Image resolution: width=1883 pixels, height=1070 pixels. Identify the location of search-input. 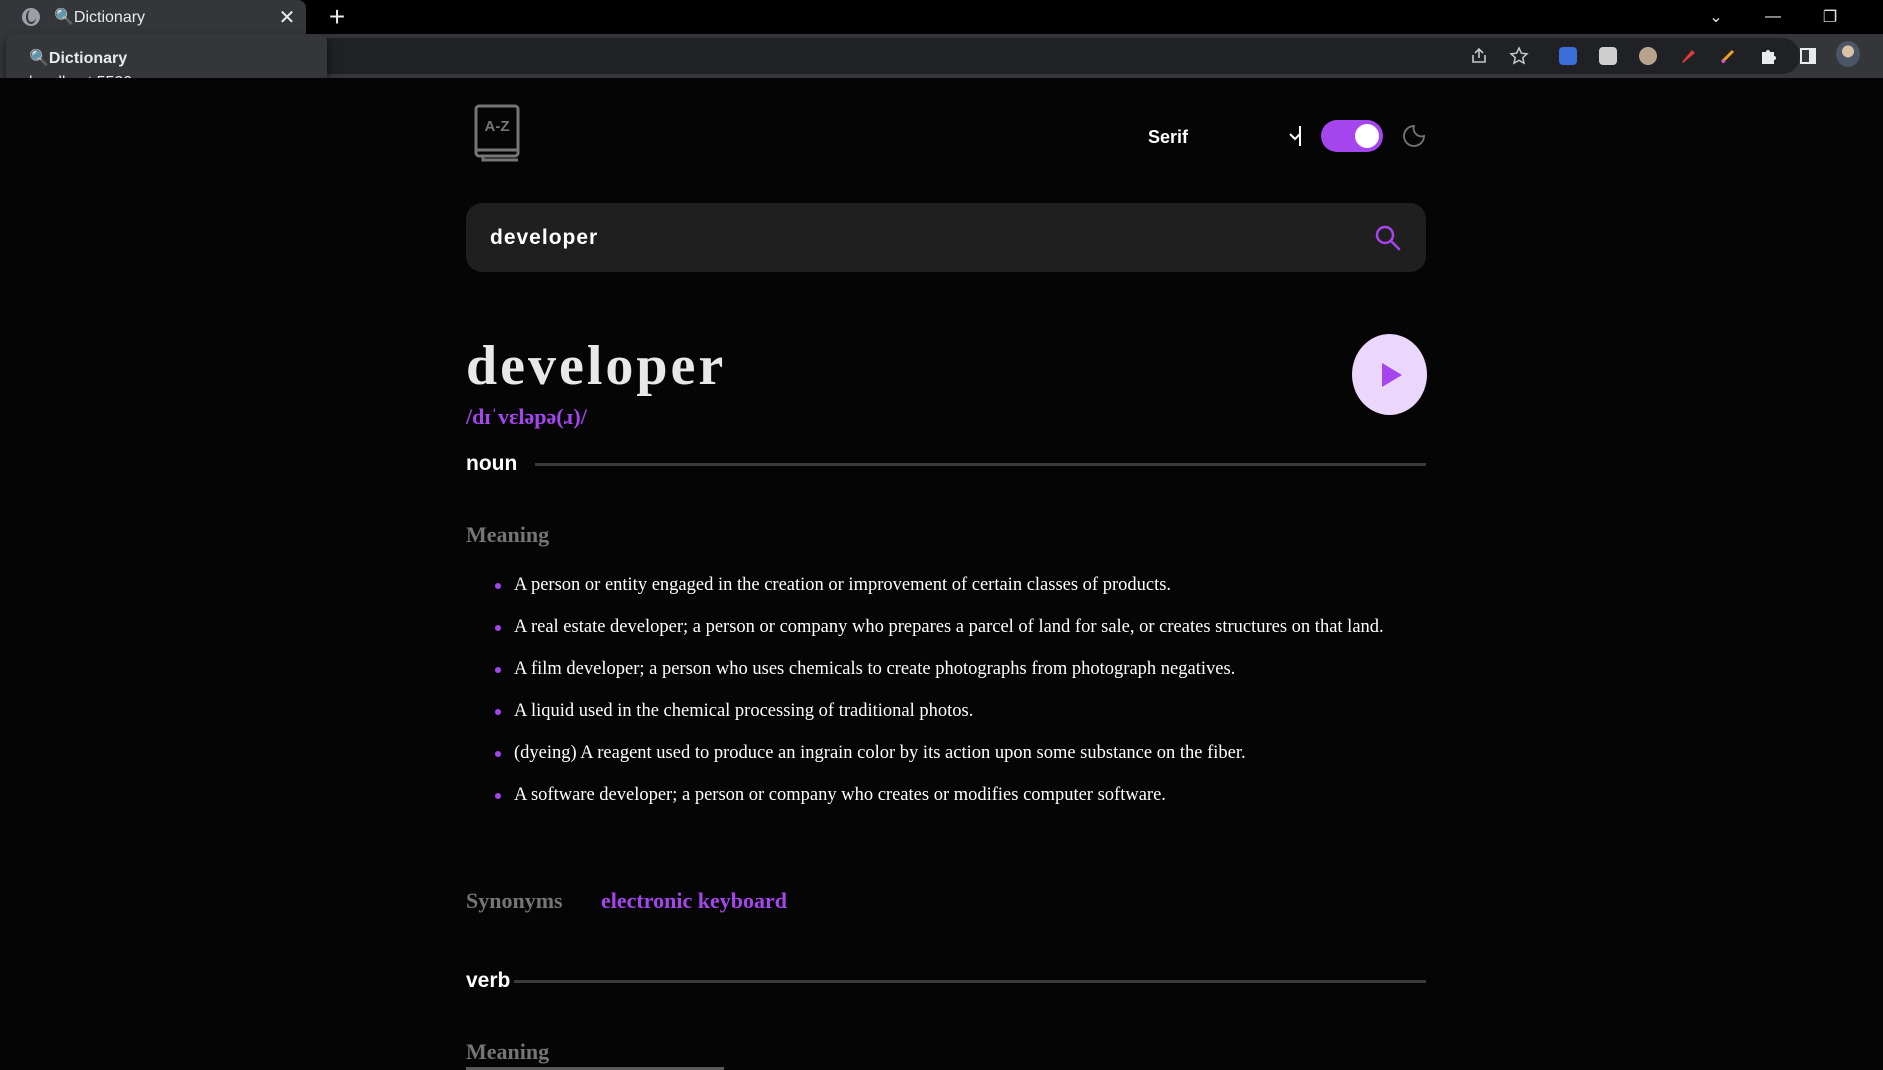
(932, 237).